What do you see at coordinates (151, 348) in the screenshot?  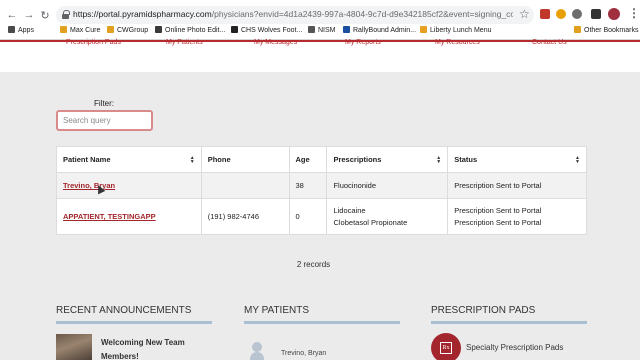 I see `announcement-headline: Welcoming New Team Members!` at bounding box center [151, 348].